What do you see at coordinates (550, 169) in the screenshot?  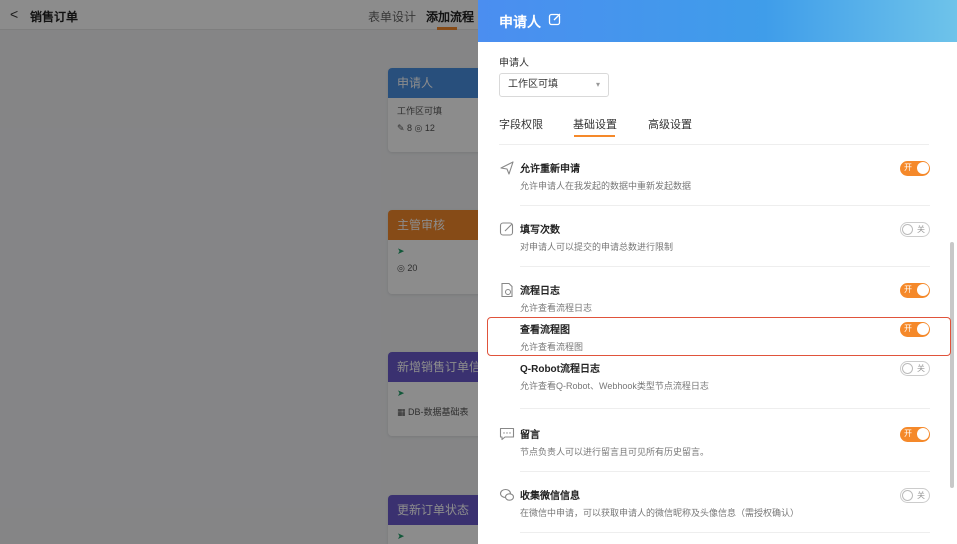 I see `setting-name: 允许重新申请` at bounding box center [550, 169].